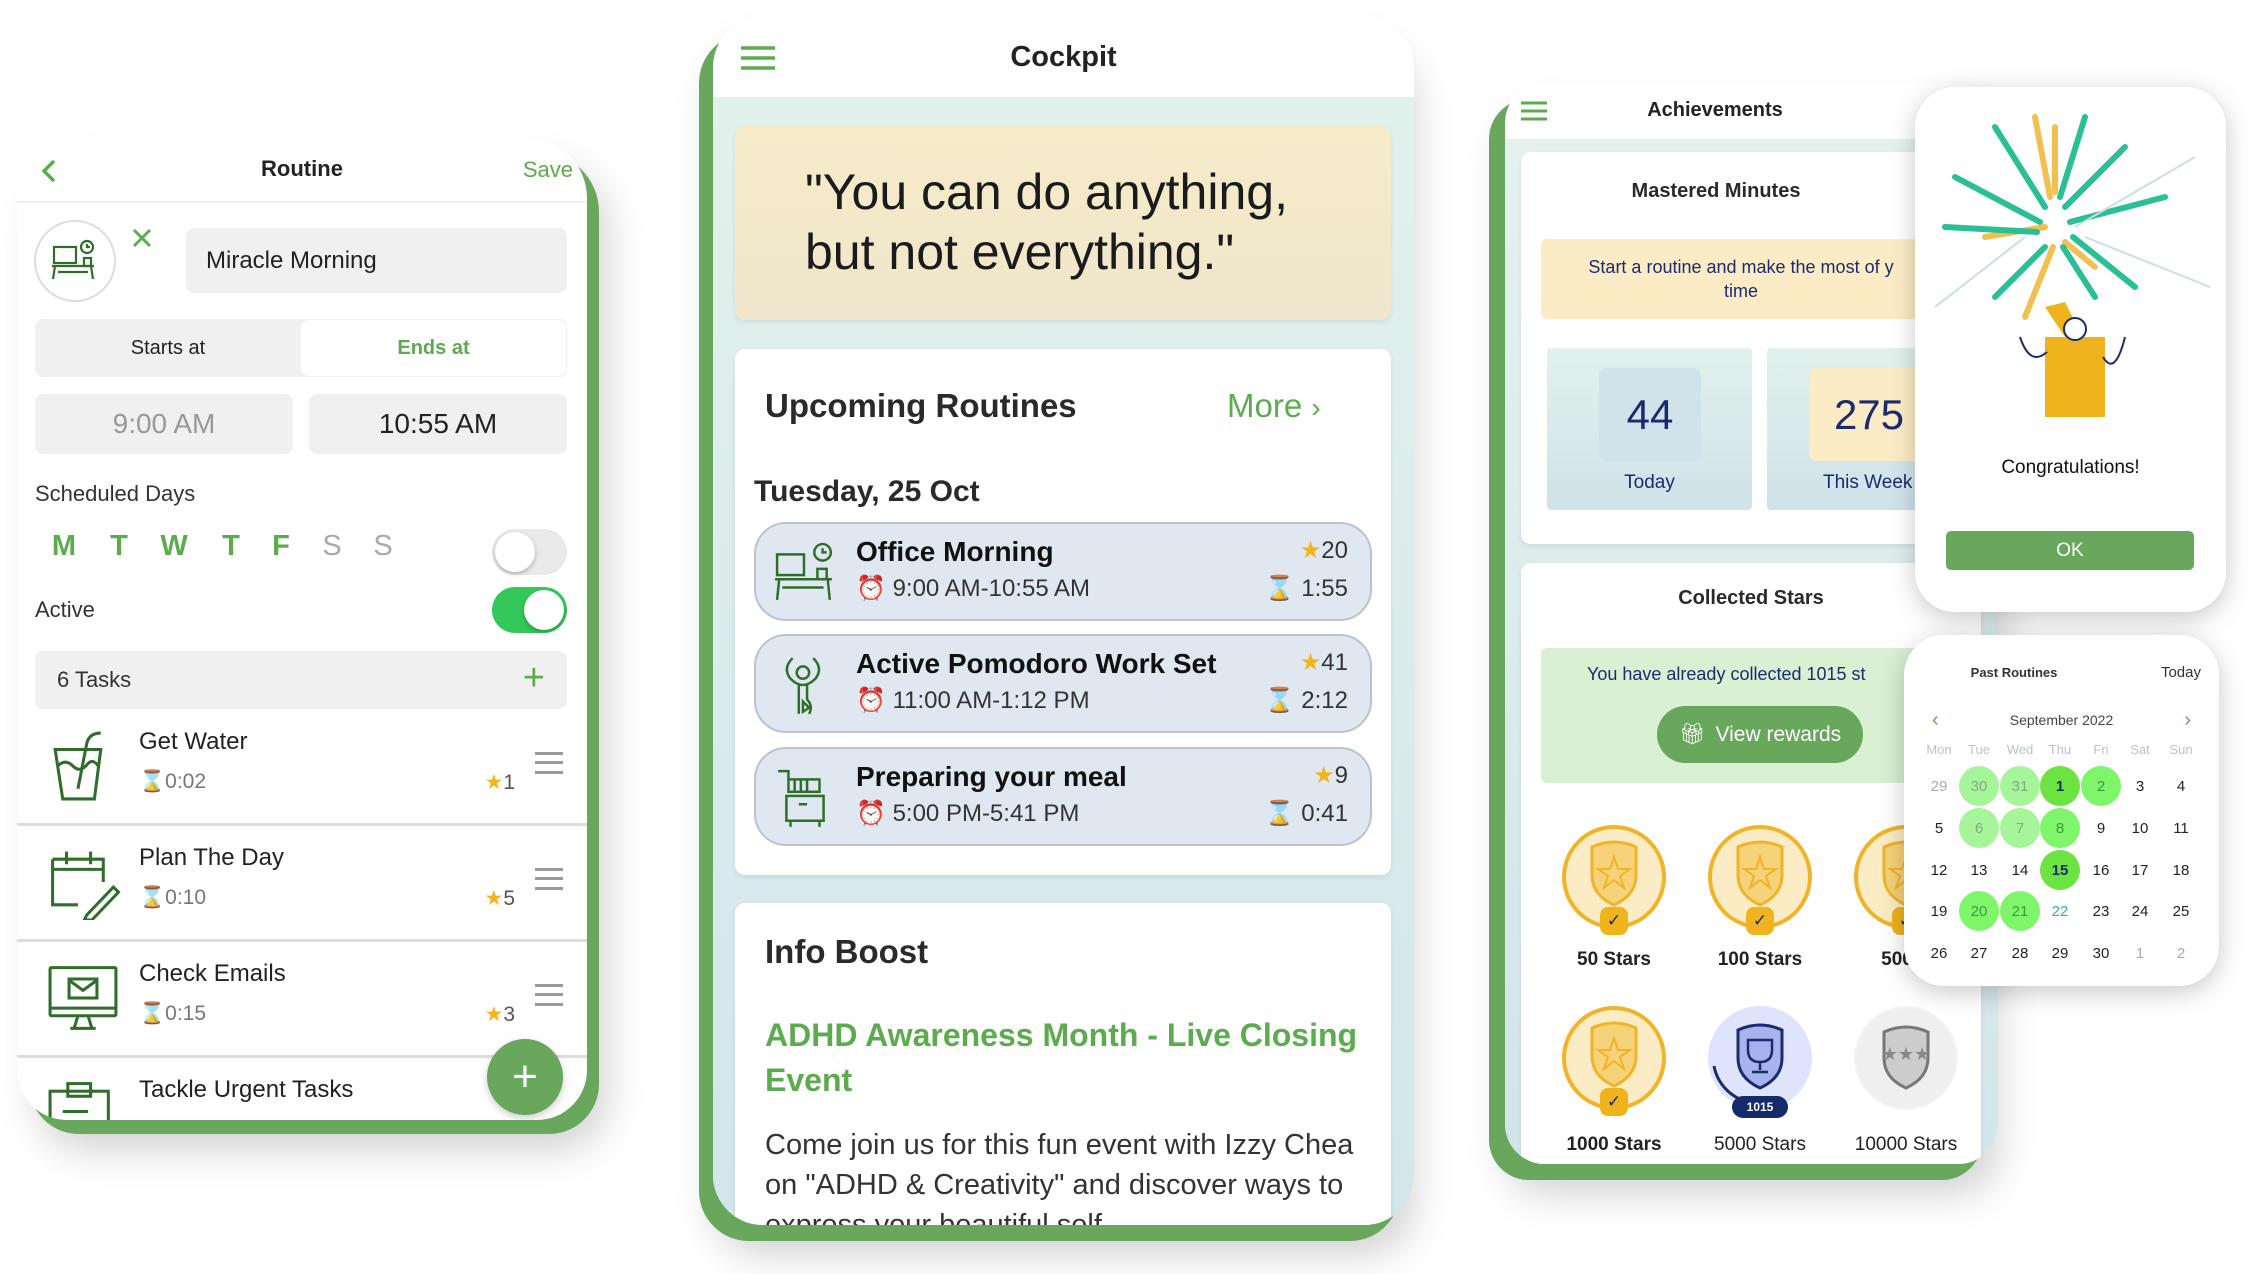  What do you see at coordinates (164, 424) in the screenshot?
I see `start-time-field: 9:00 AM` at bounding box center [164, 424].